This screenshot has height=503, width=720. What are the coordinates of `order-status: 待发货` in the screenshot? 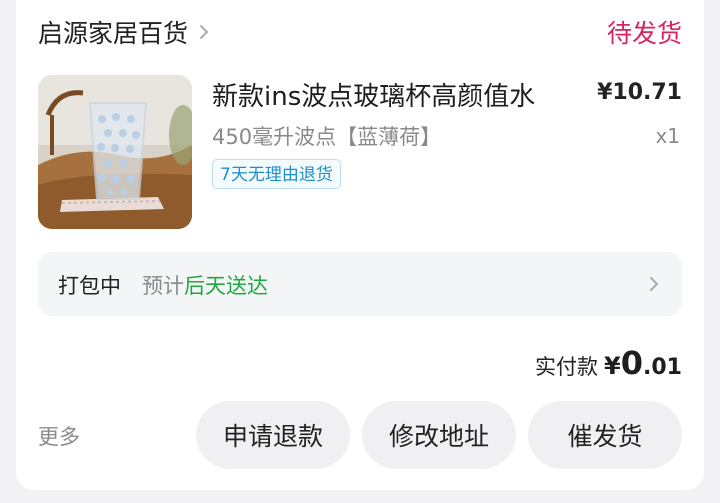 It's located at (644, 33).